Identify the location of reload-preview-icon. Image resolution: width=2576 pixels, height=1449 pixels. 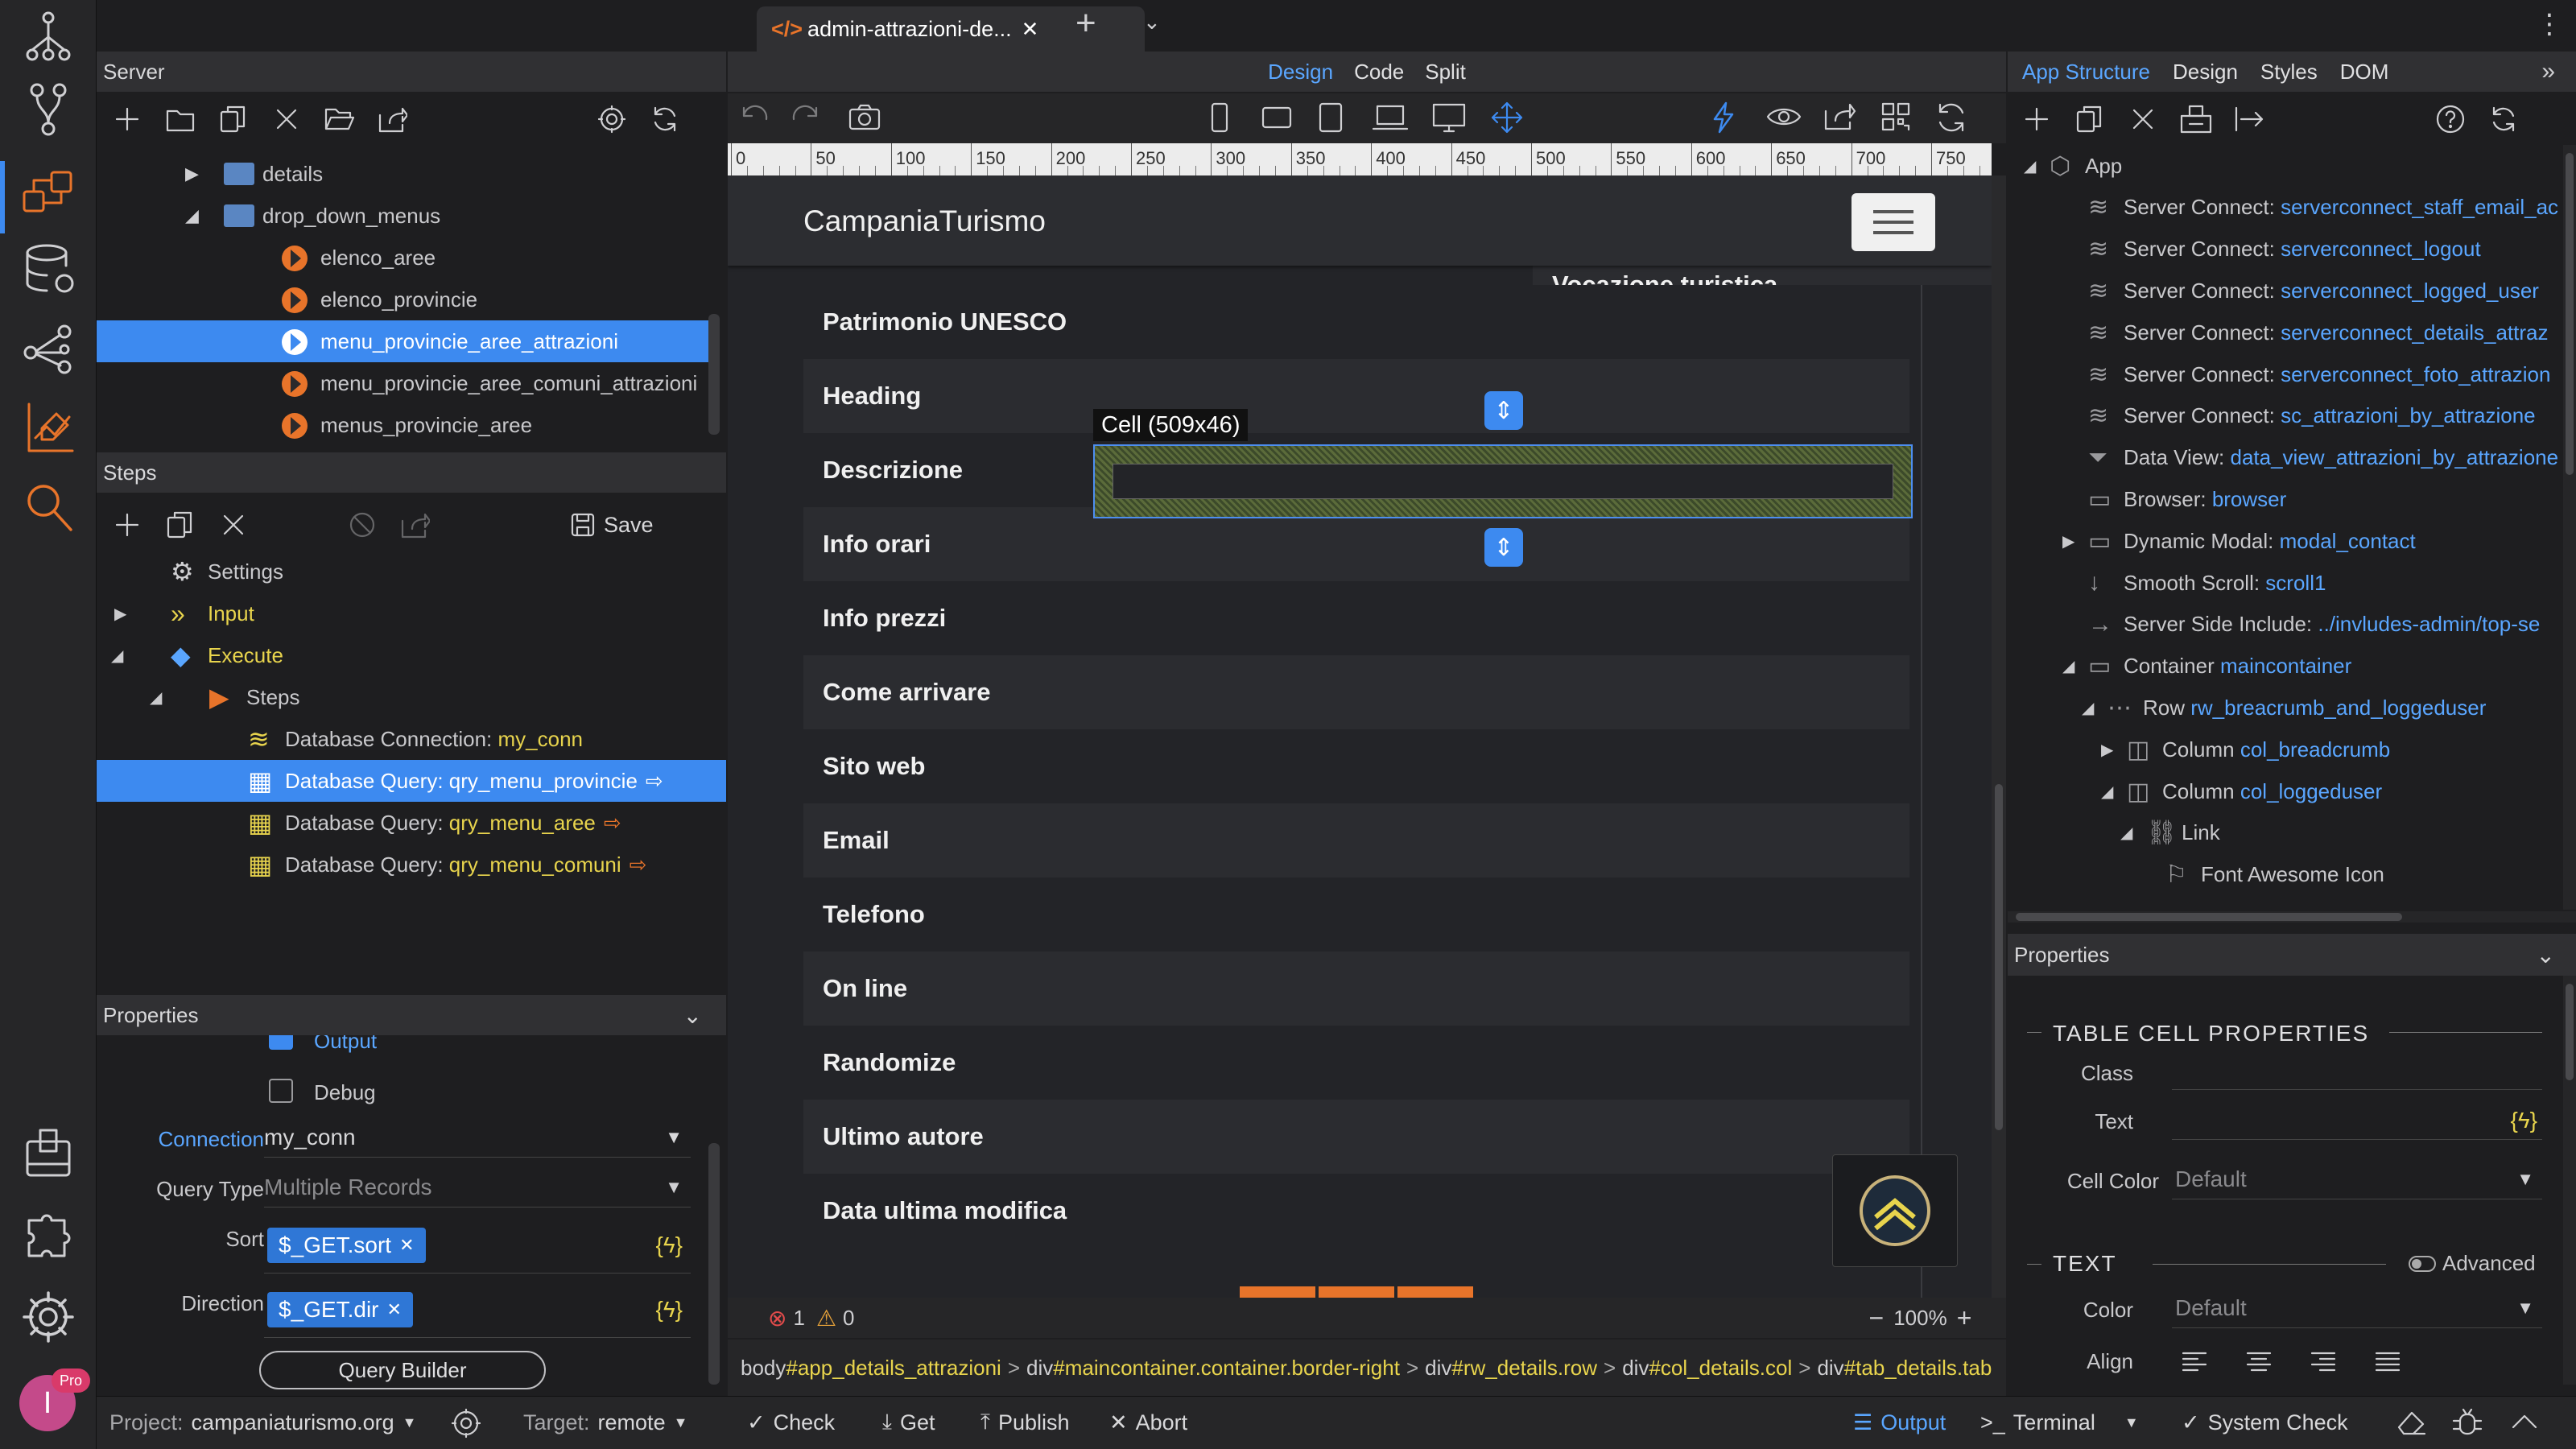
(1951, 117).